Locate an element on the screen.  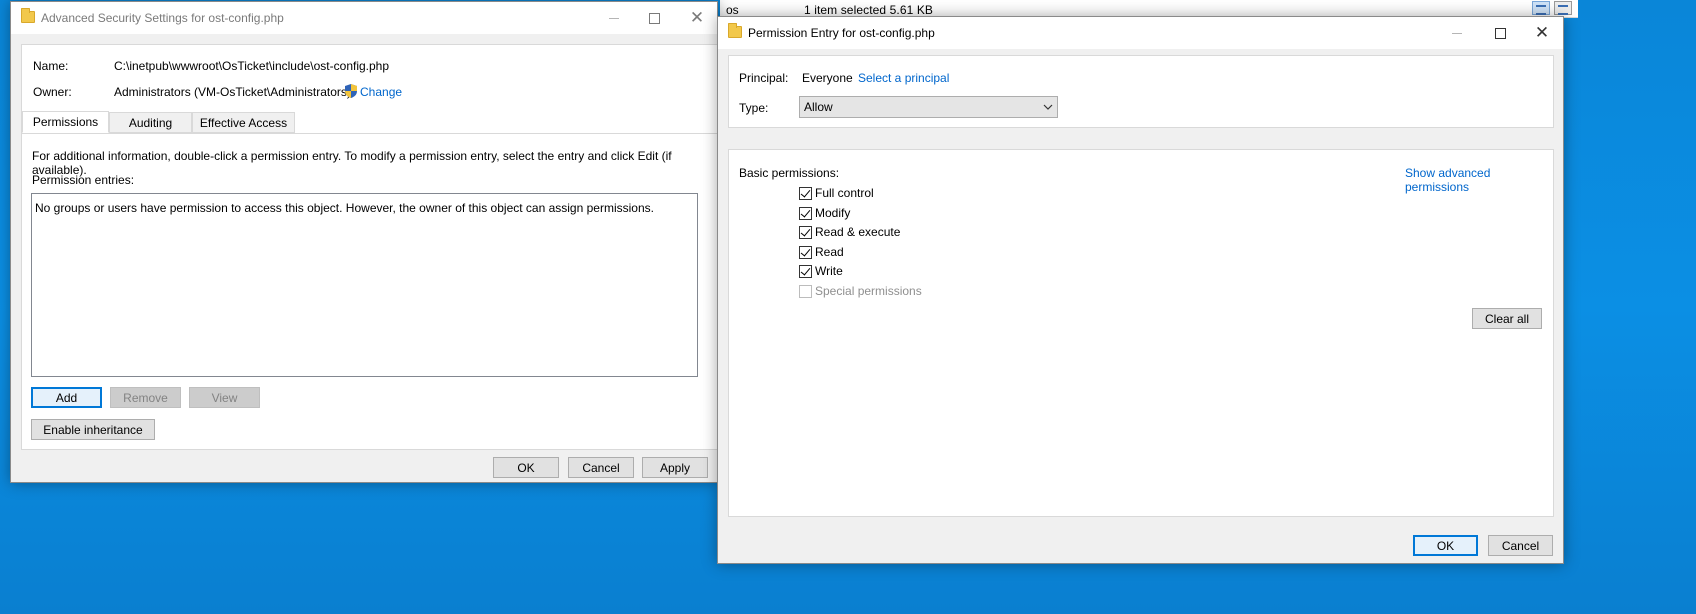
permission-label: Read & execute is located at coordinates (858, 232).